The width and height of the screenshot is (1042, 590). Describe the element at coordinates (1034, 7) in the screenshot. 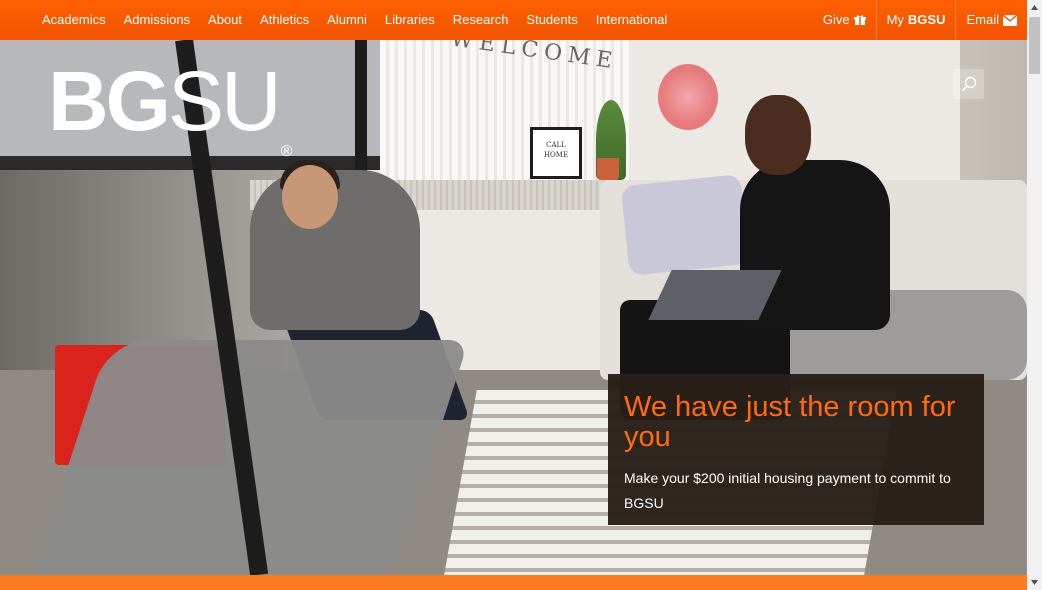

I see `scroll-up-arrow-icon` at that location.